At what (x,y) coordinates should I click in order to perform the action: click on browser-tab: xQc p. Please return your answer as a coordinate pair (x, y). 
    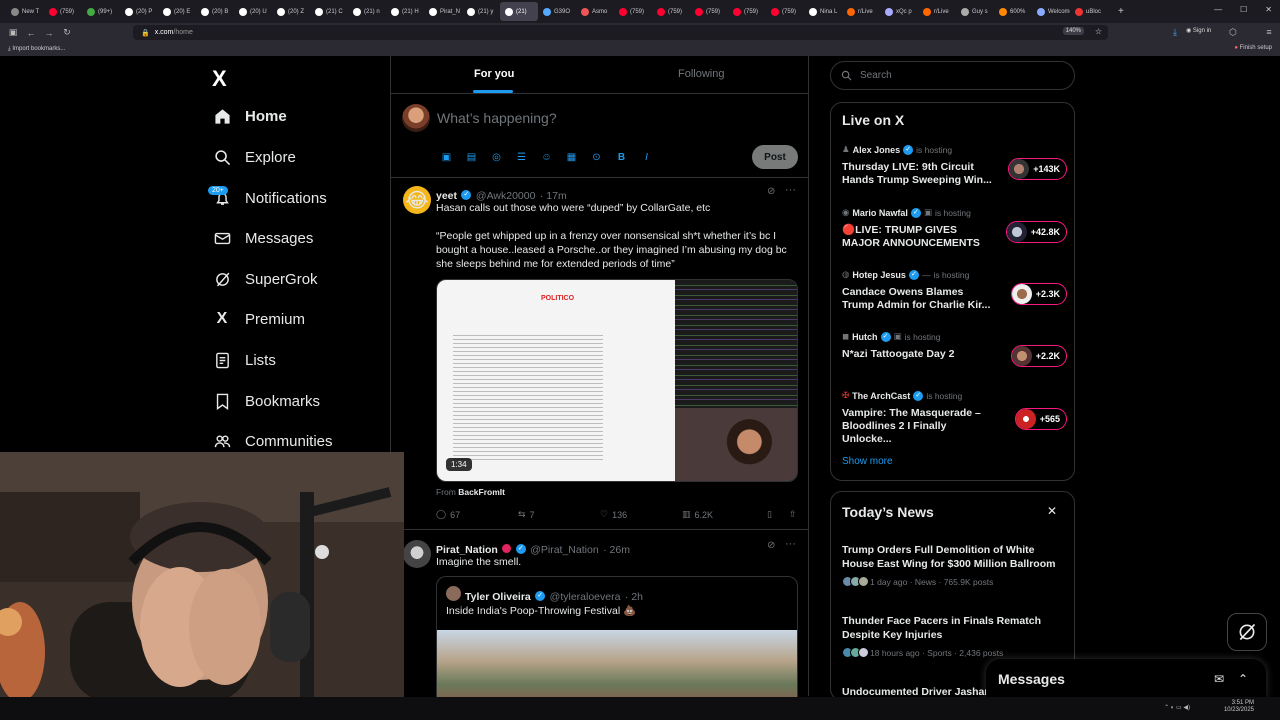
    Looking at the image, I should click on (899, 11).